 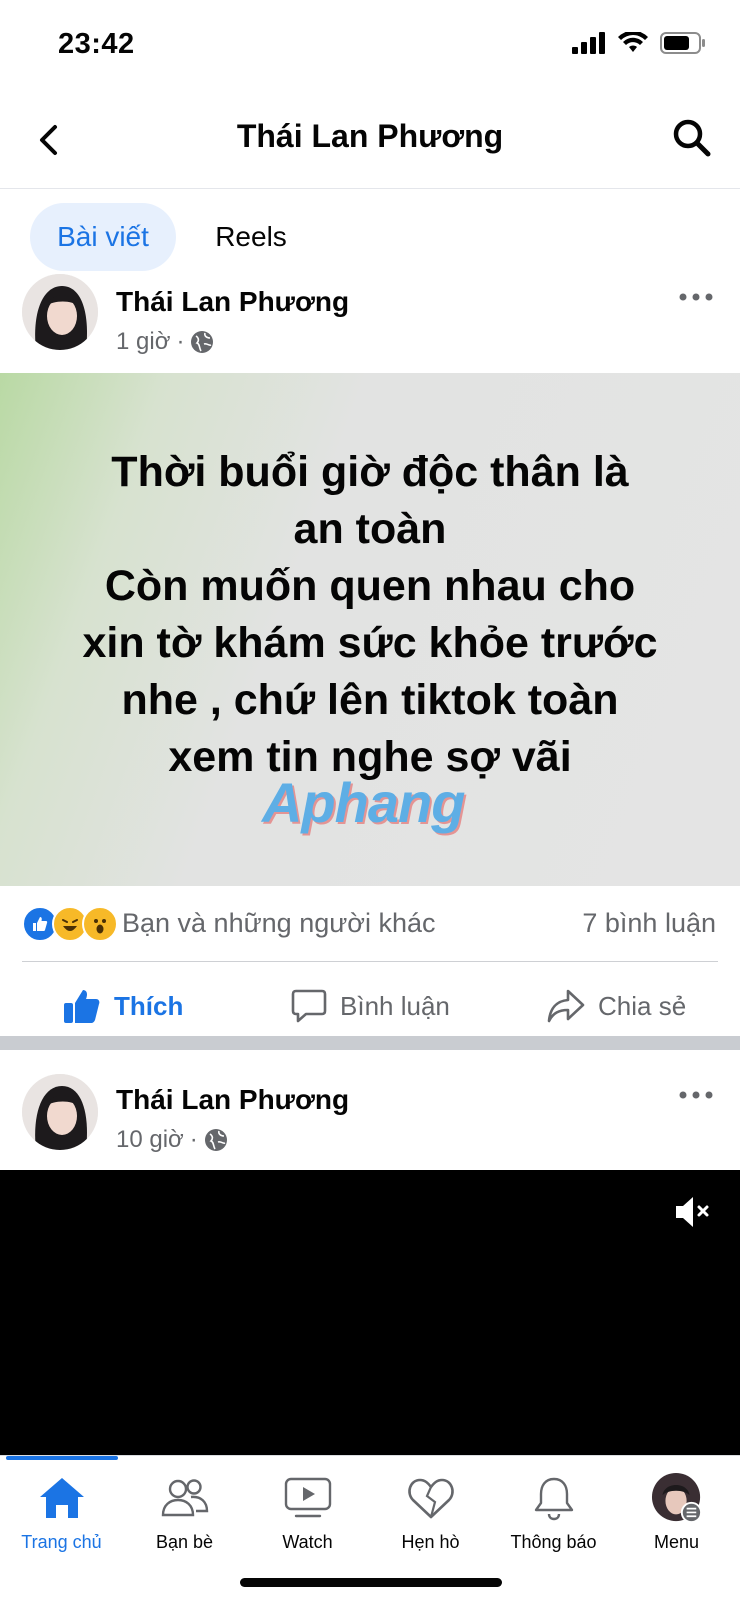 I want to click on comment-icon, so click(x=309, y=1006).